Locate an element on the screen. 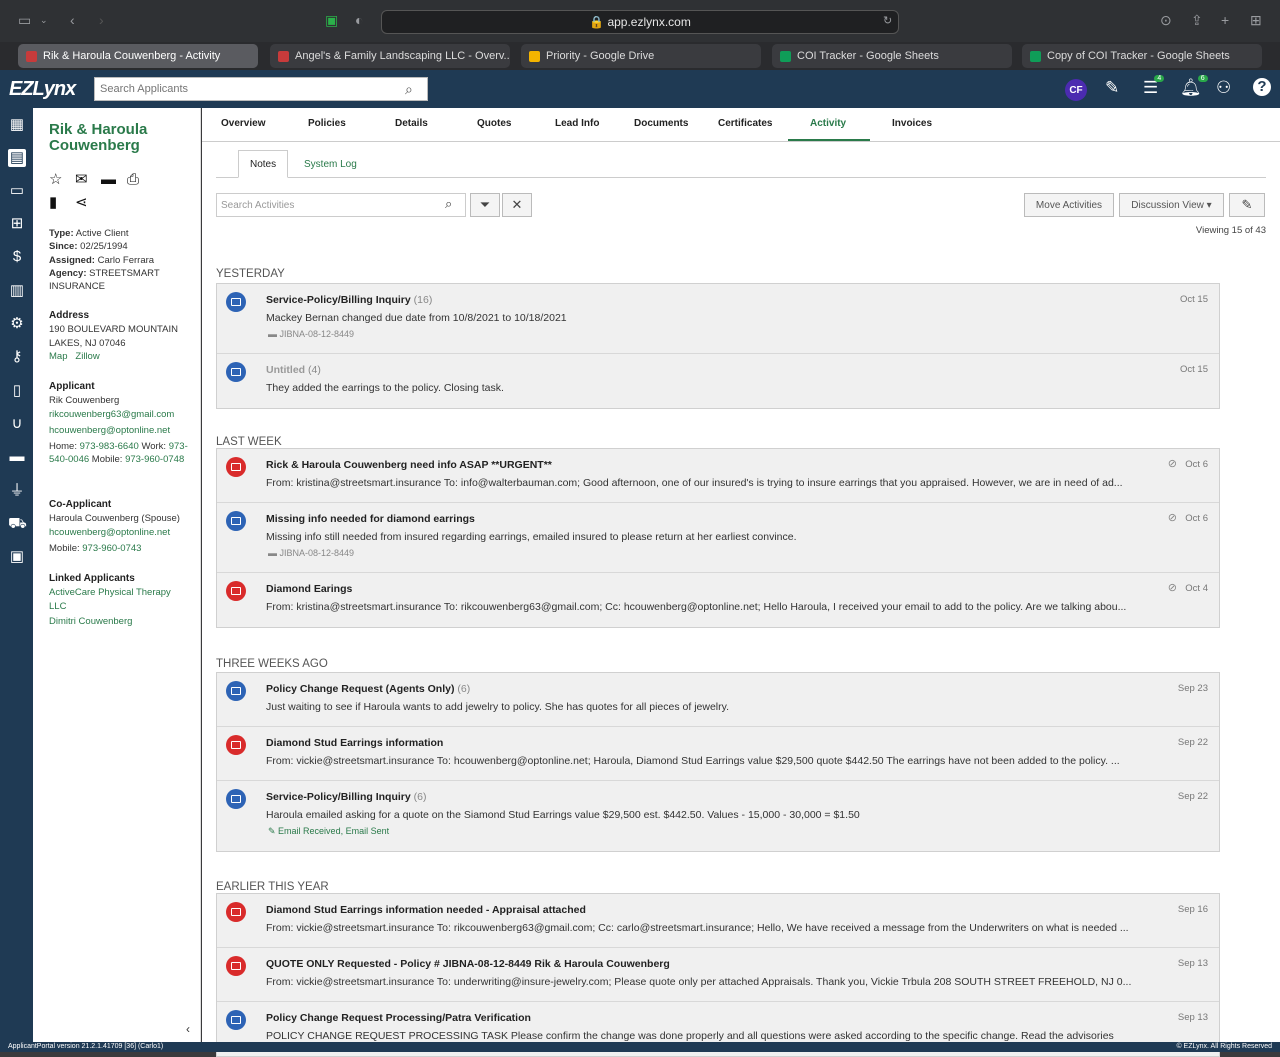  email-icon: ✉ is located at coordinates (88, 181).